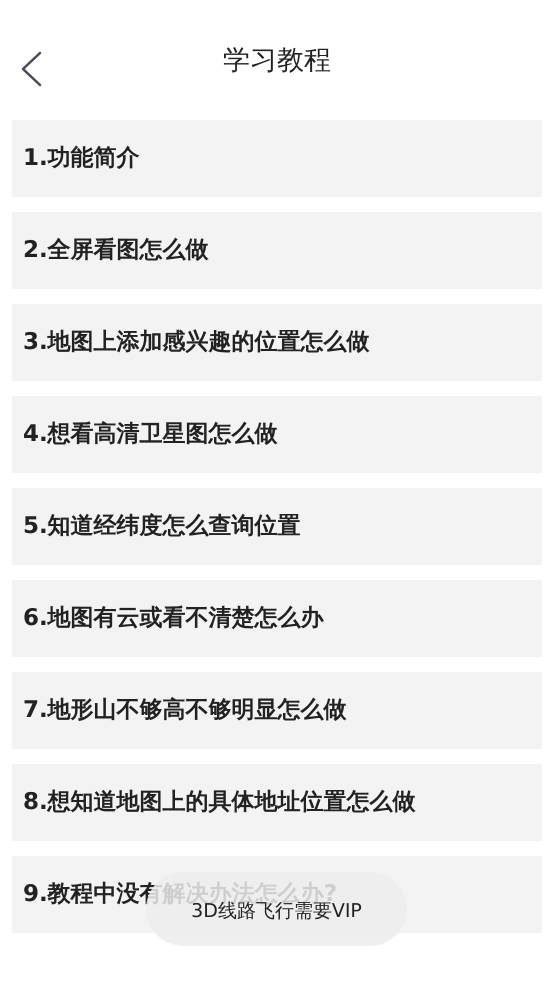  I want to click on tutorial-item: 8.想知道地图上的具体地址位置怎么做, so click(277, 802).